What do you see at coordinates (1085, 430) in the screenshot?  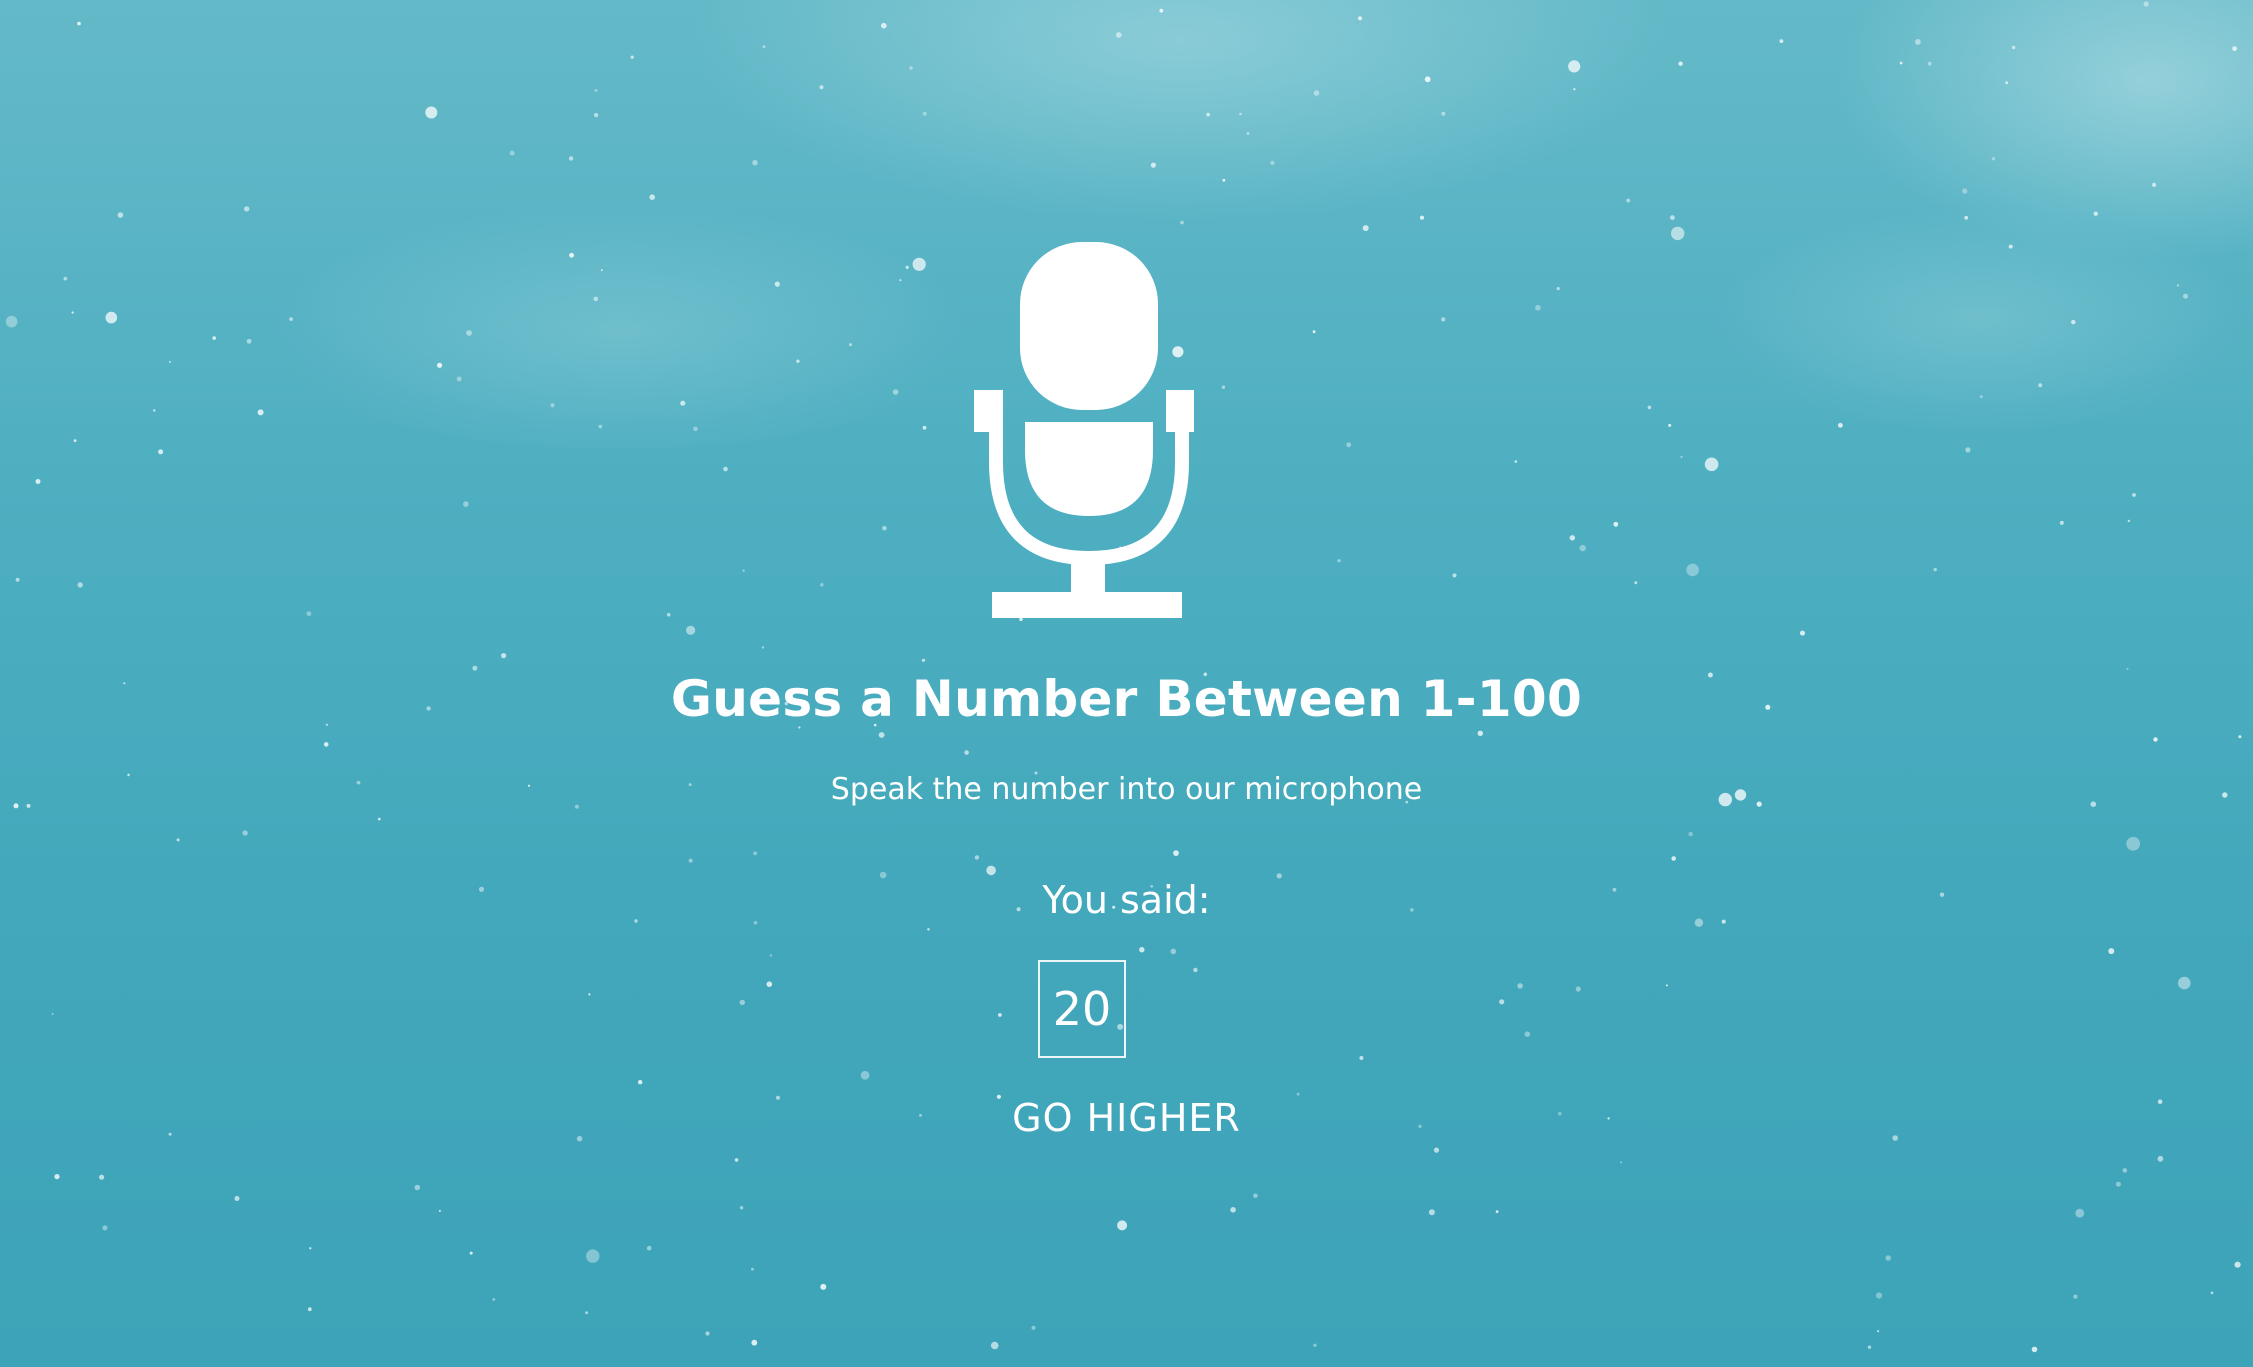 I see `microphone-icon` at bounding box center [1085, 430].